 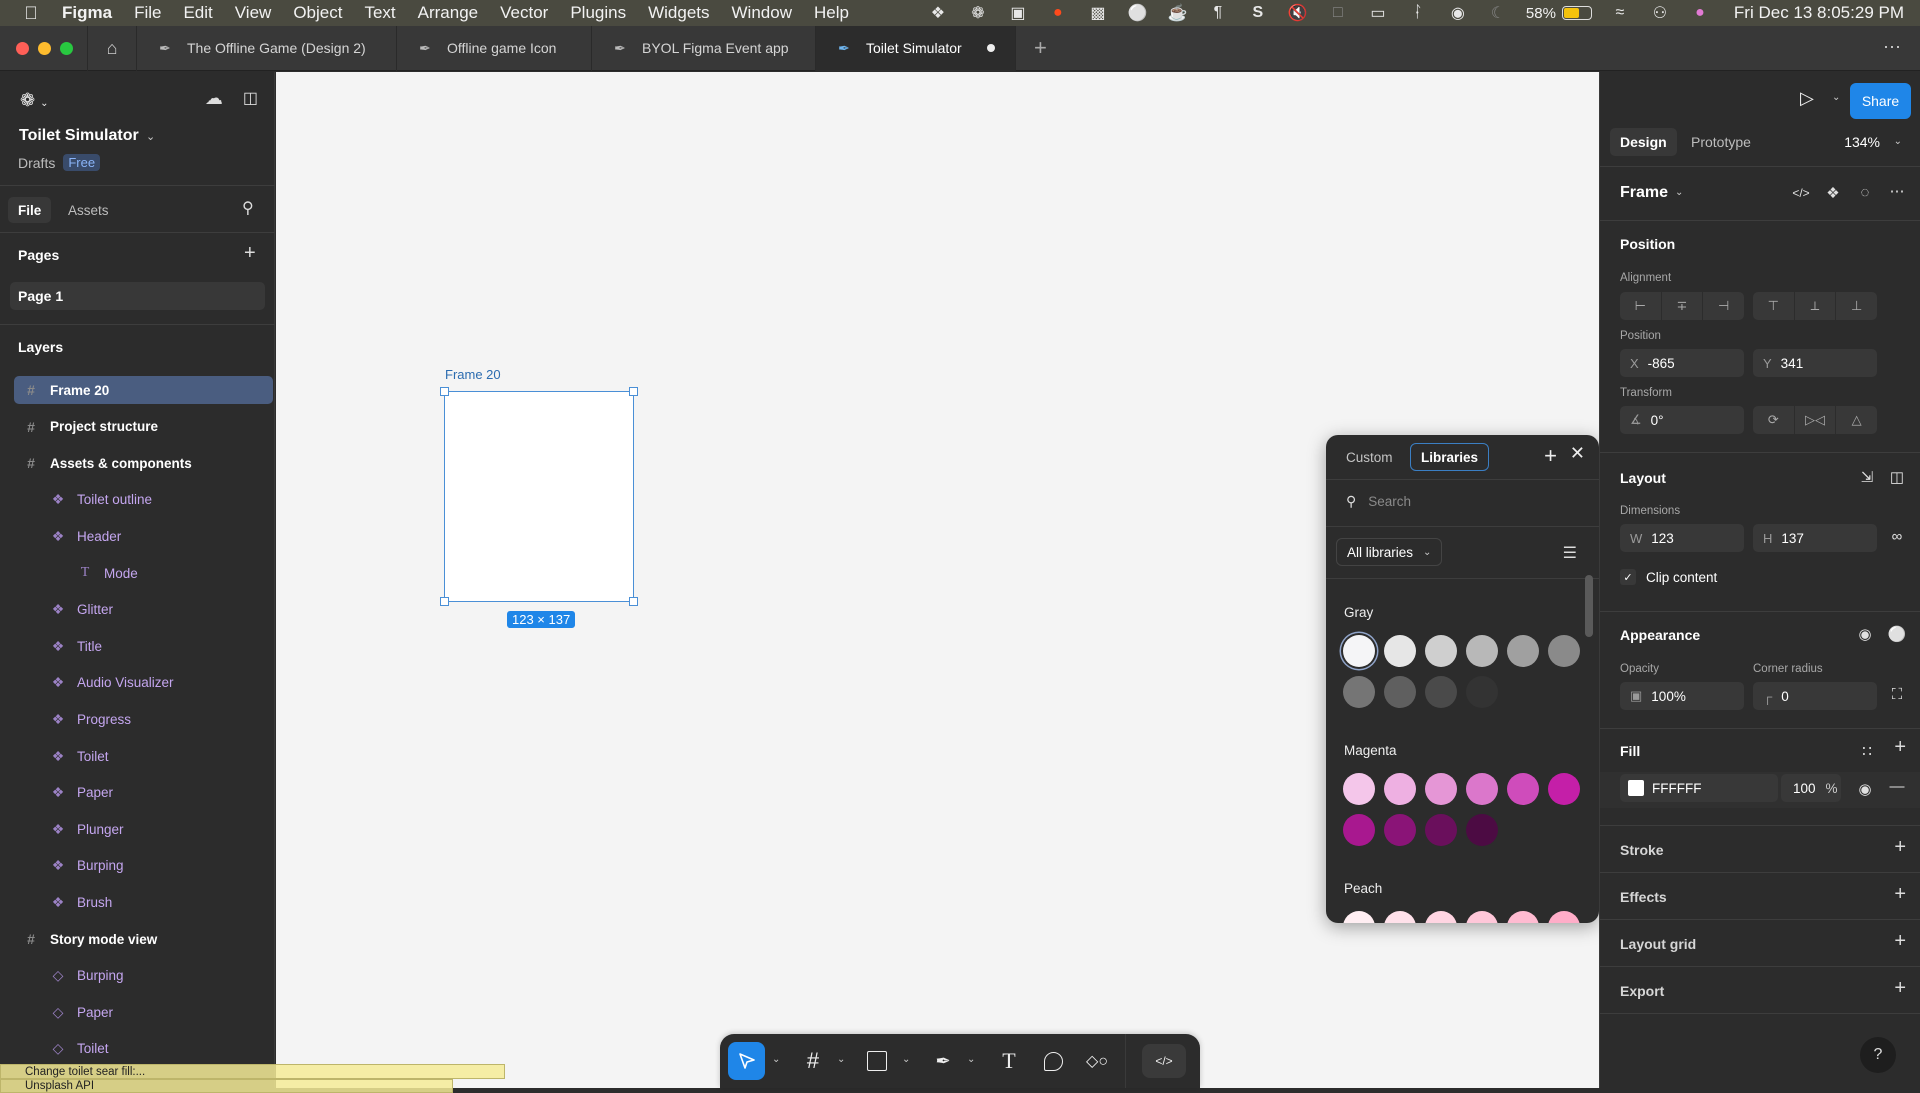 What do you see at coordinates (1900, 847) in the screenshot?
I see `add-stroke-button: +` at bounding box center [1900, 847].